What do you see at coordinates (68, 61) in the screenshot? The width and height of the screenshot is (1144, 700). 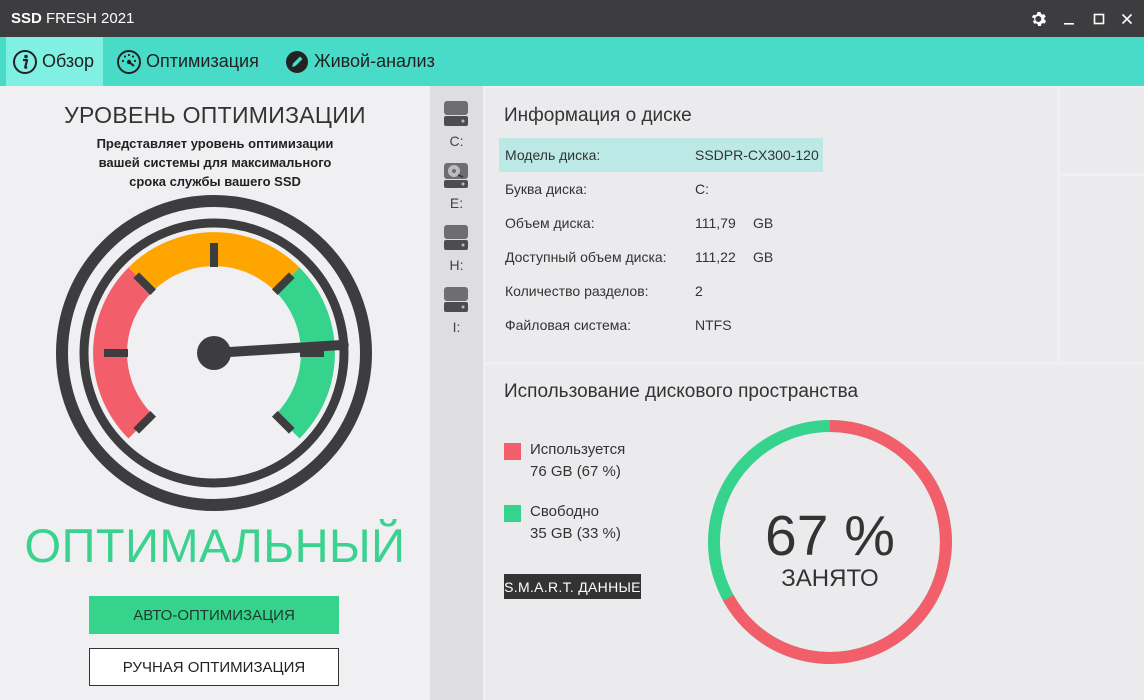 I see `tab-label: Обзор` at bounding box center [68, 61].